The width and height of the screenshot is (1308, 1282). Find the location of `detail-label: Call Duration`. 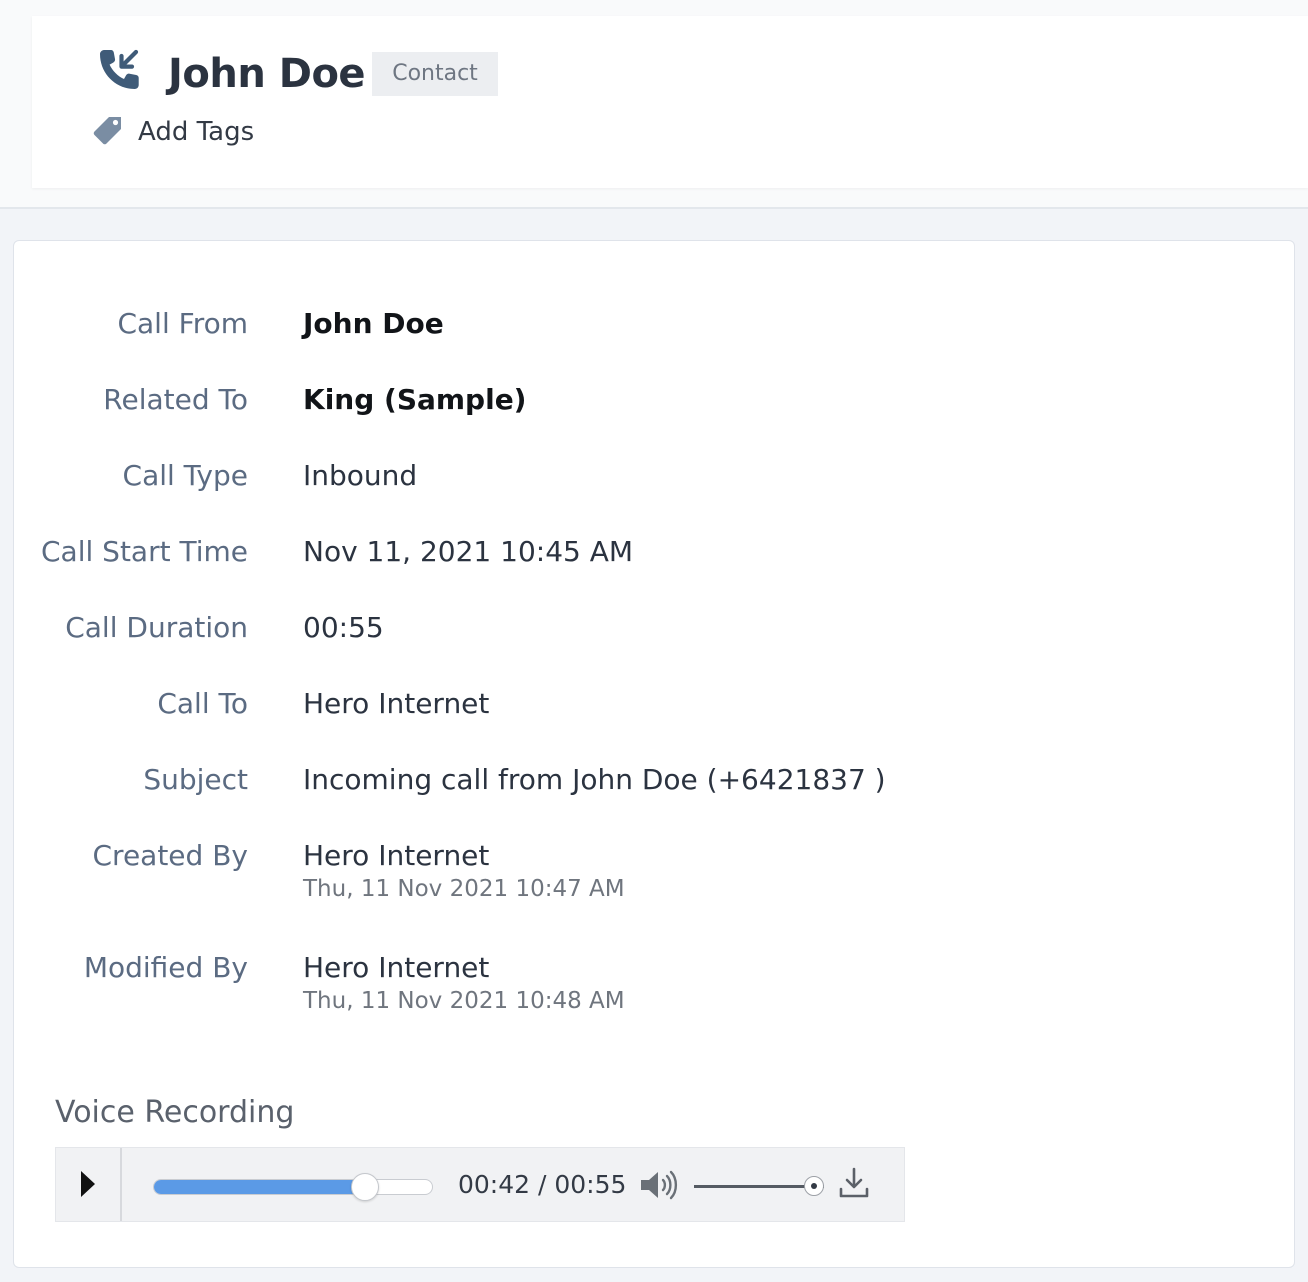

detail-label: Call Duration is located at coordinates (156, 627).